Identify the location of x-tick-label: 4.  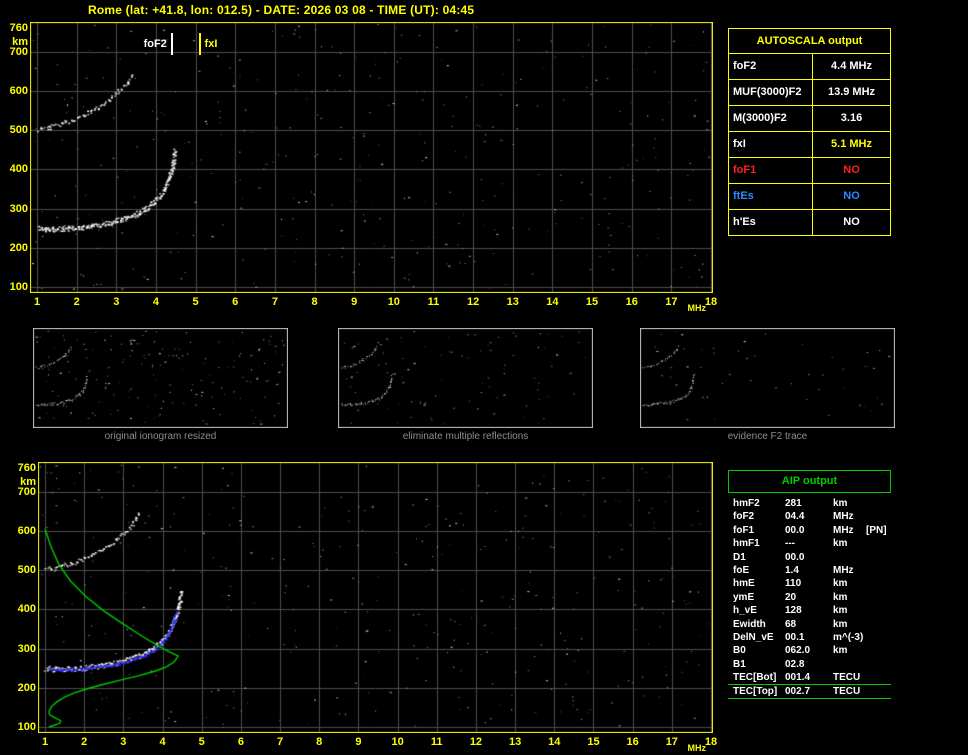
(162, 742).